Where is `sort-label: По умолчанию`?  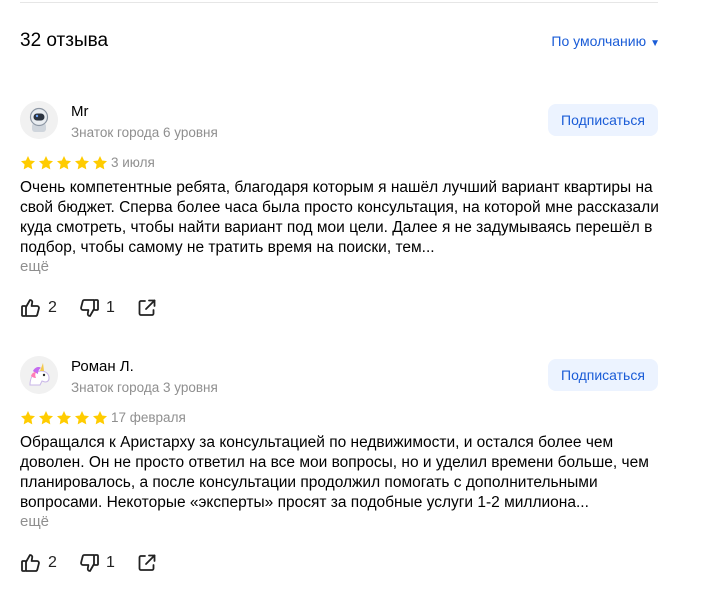 sort-label: По умолчанию is located at coordinates (599, 41).